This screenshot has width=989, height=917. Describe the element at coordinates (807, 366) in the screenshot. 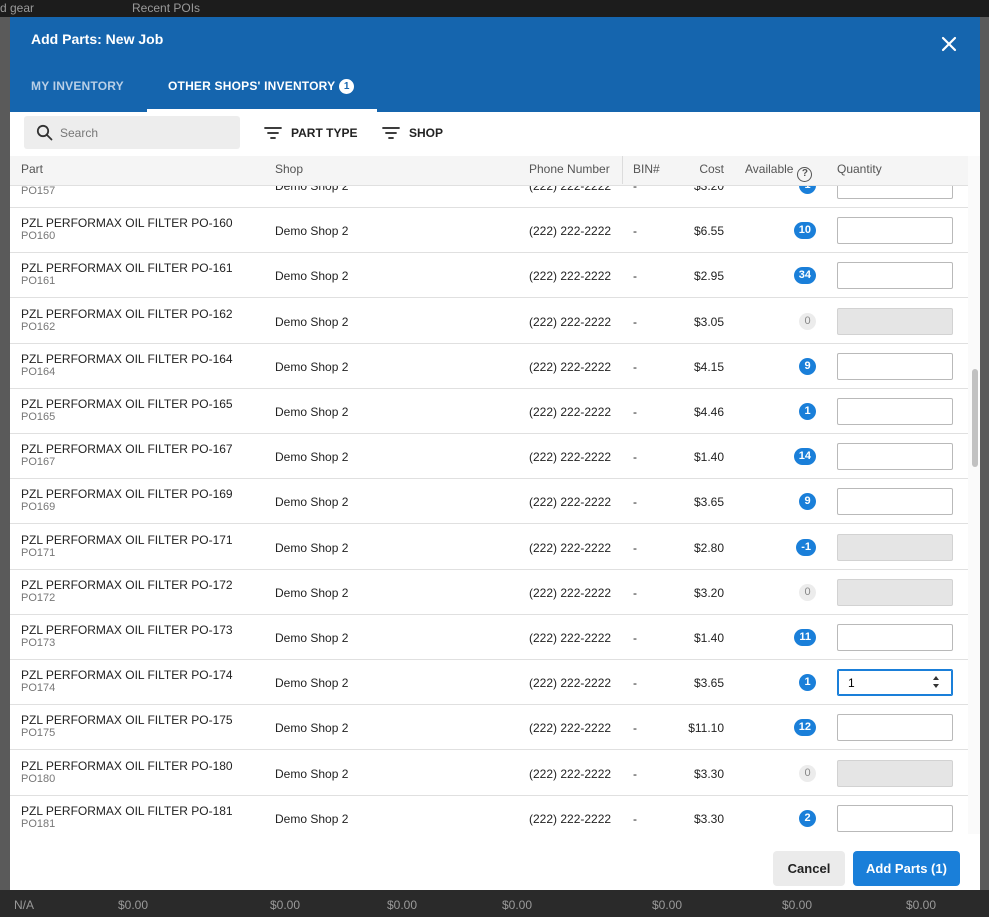

I see `available-badge: 9` at that location.